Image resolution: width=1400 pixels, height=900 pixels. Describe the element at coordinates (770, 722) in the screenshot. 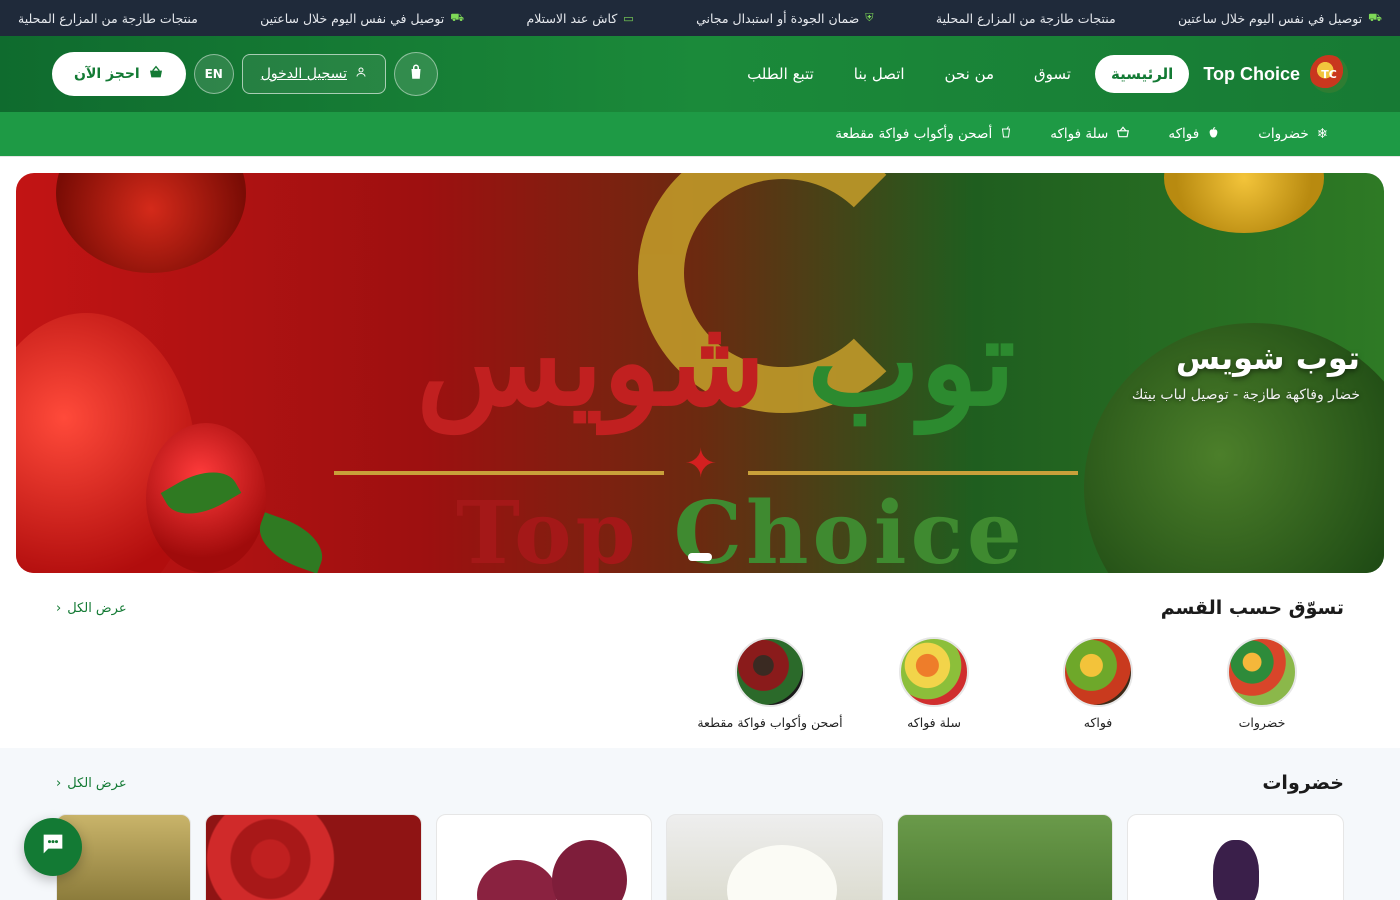

I see `category-label: أصحن وأكواب فواكة مقطعة` at that location.